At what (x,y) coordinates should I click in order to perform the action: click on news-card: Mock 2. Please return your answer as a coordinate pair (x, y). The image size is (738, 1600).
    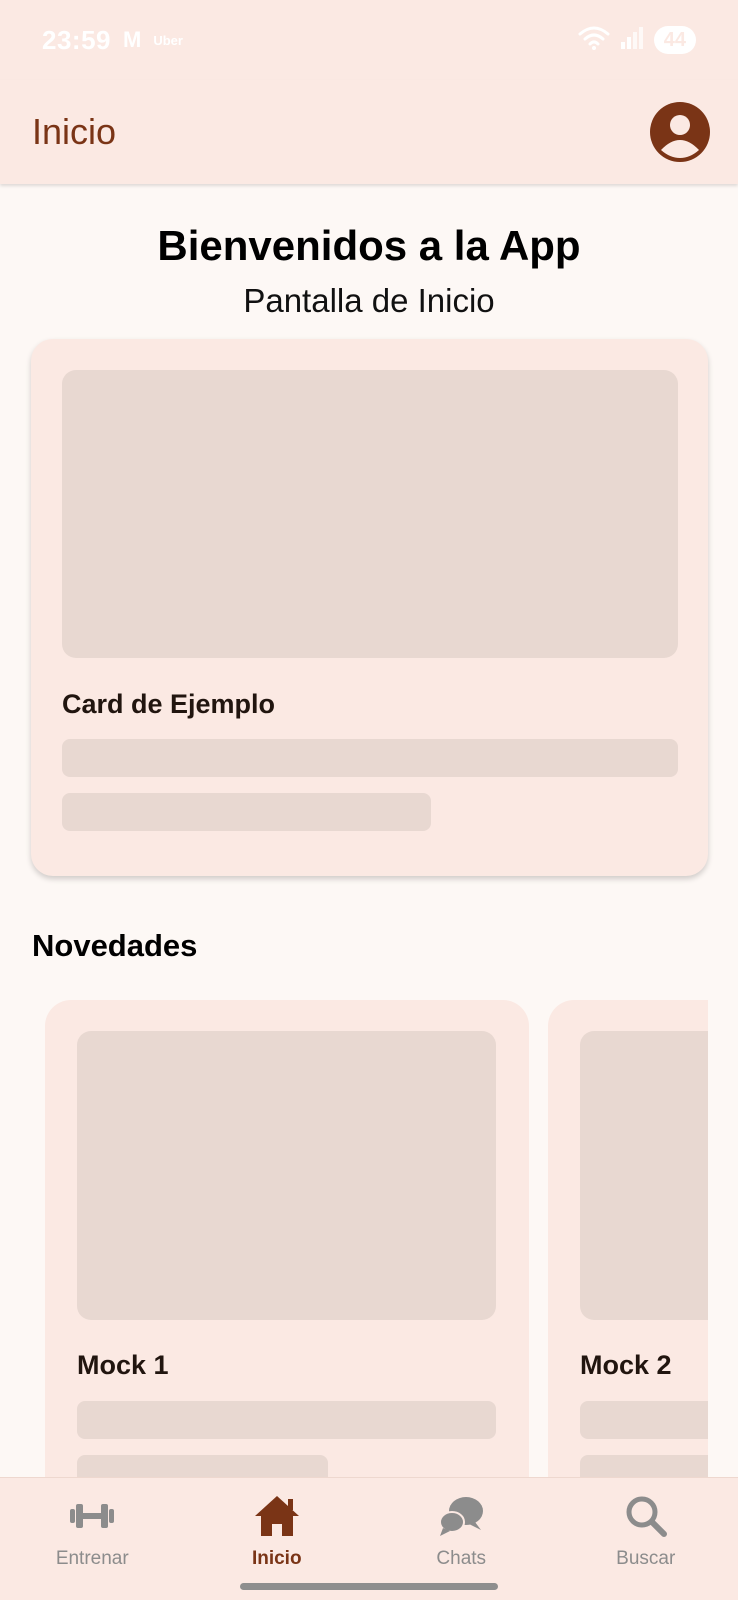
    Looking at the image, I should click on (628, 1238).